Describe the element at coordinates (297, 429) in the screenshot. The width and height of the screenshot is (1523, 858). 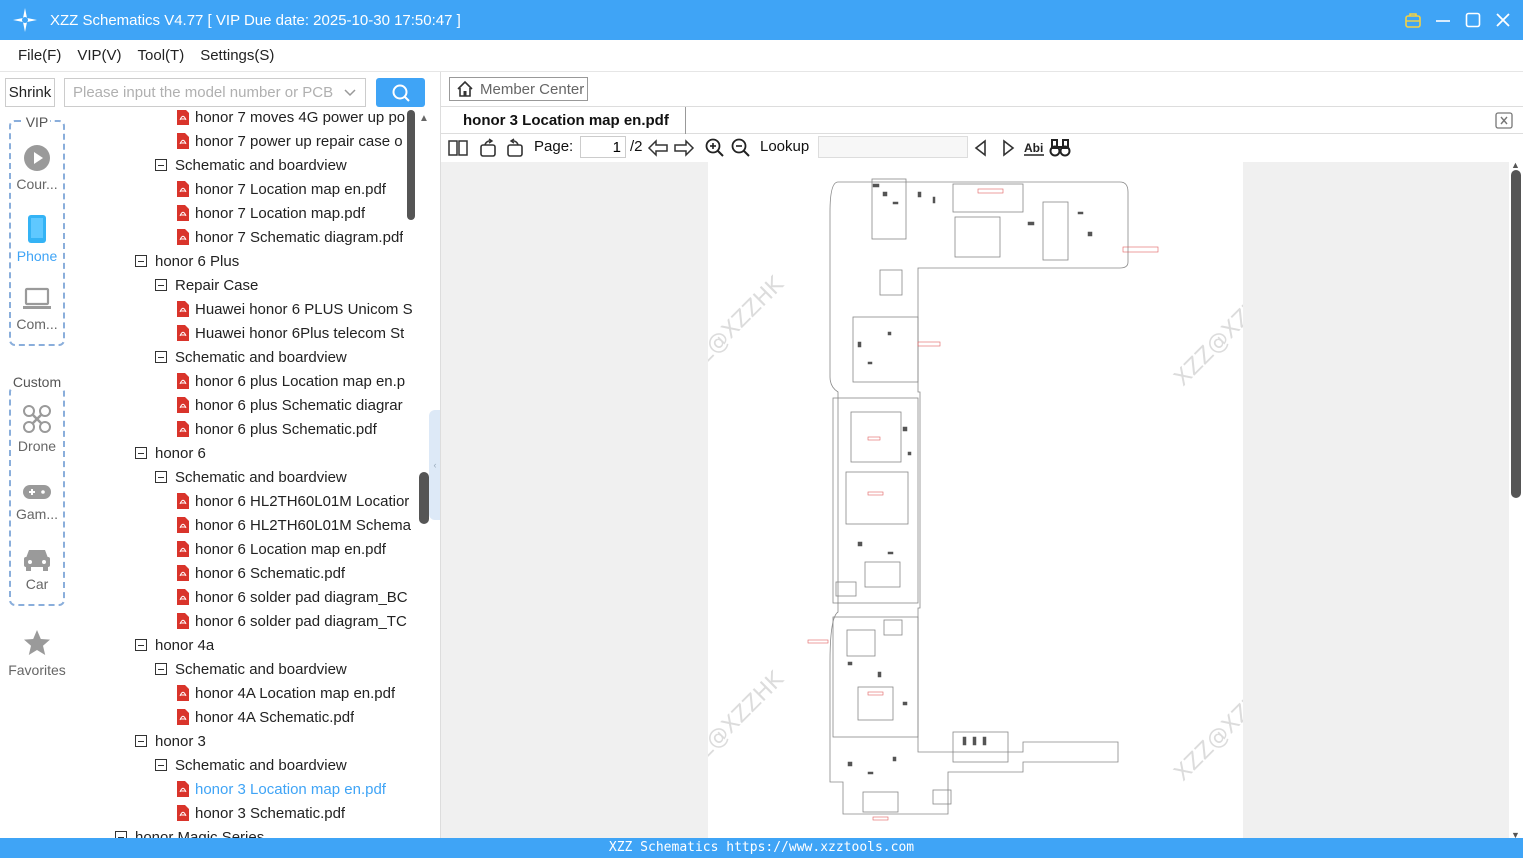
I see `tree-file-item: honor 6 plus Schematic.pdf` at that location.